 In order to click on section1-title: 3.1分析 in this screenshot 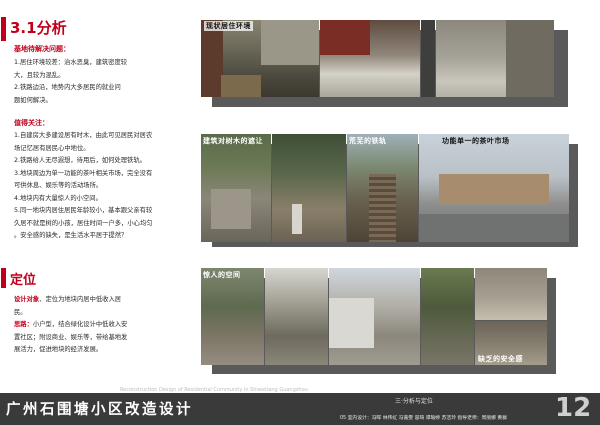, I will do `click(38, 28)`.